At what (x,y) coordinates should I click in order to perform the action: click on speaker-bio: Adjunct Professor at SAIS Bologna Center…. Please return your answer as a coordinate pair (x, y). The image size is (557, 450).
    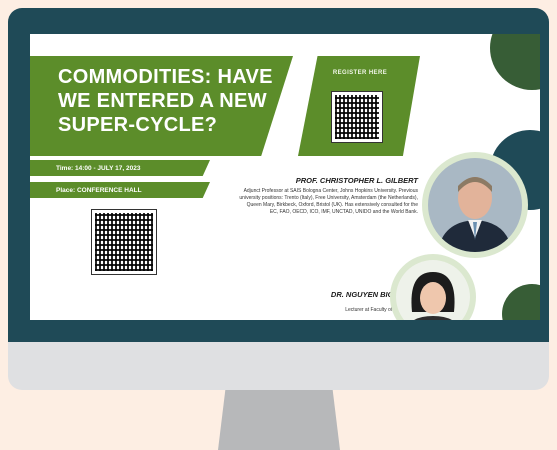
    Looking at the image, I should click on (328, 201).